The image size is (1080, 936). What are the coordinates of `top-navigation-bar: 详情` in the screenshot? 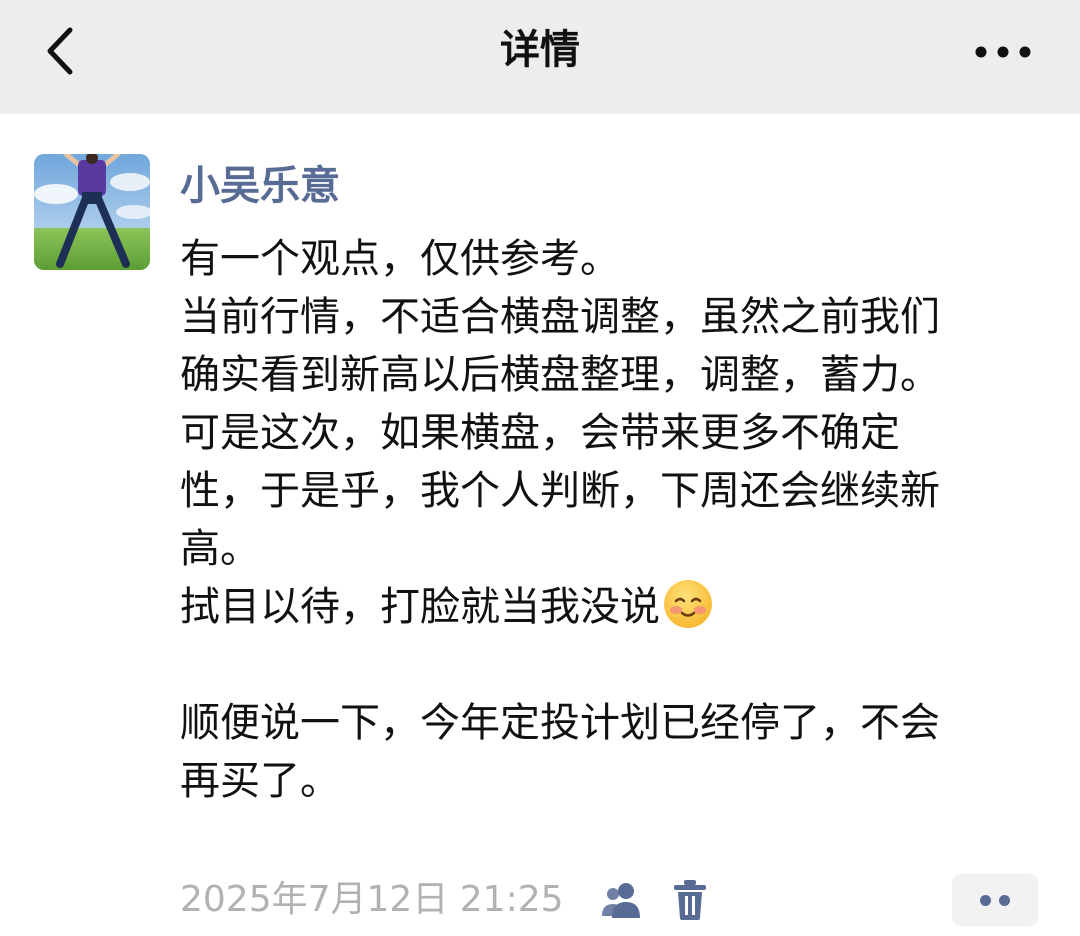 It's located at (540, 57).